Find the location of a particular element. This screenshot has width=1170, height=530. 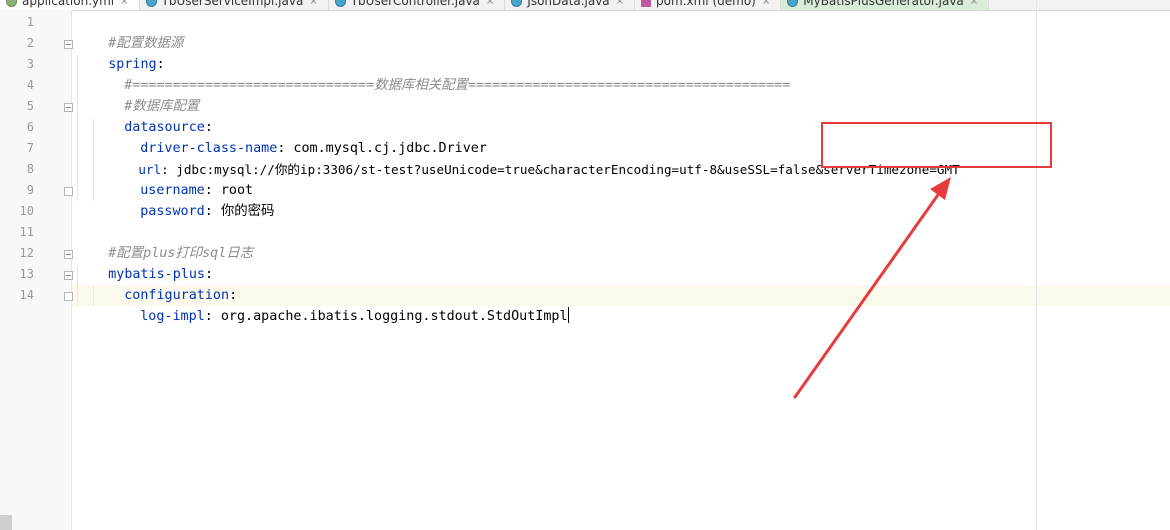

annotation-arrow-head is located at coordinates (940, 188).